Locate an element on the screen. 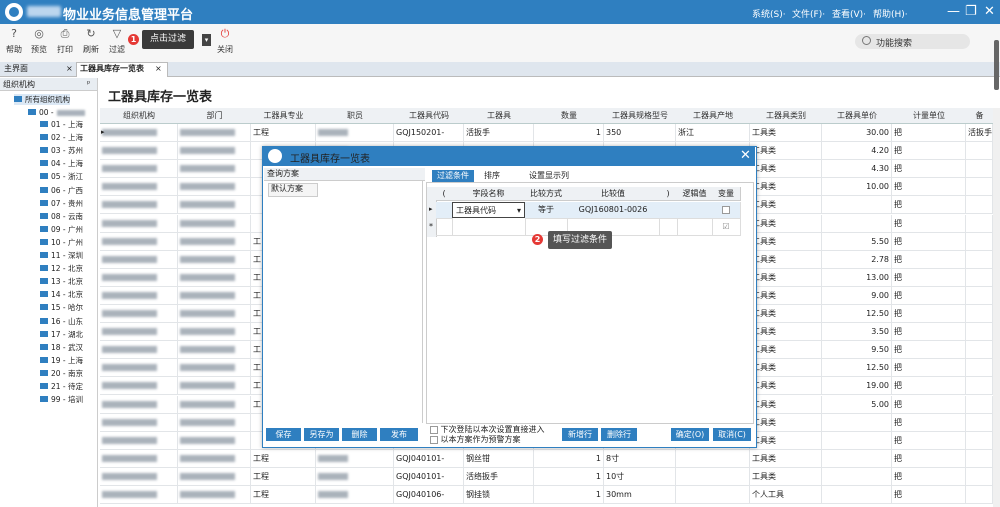 This screenshot has width=1000, height=507. tab-filter-conditions: 过滤条件 is located at coordinates (453, 176).